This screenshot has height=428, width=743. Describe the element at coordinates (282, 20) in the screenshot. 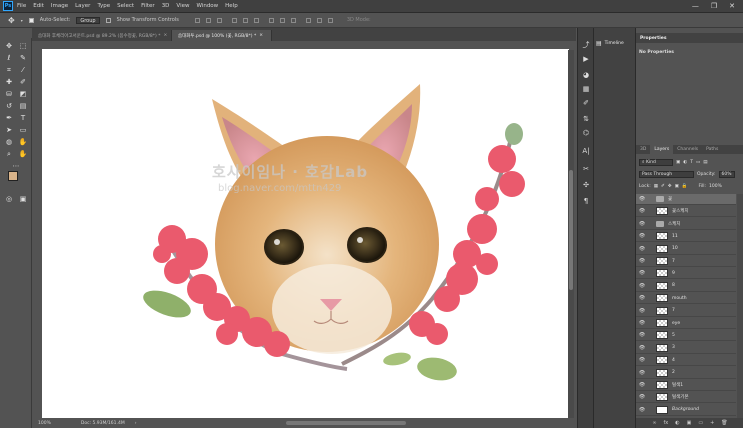

I see `distribute-middle-icon` at that location.